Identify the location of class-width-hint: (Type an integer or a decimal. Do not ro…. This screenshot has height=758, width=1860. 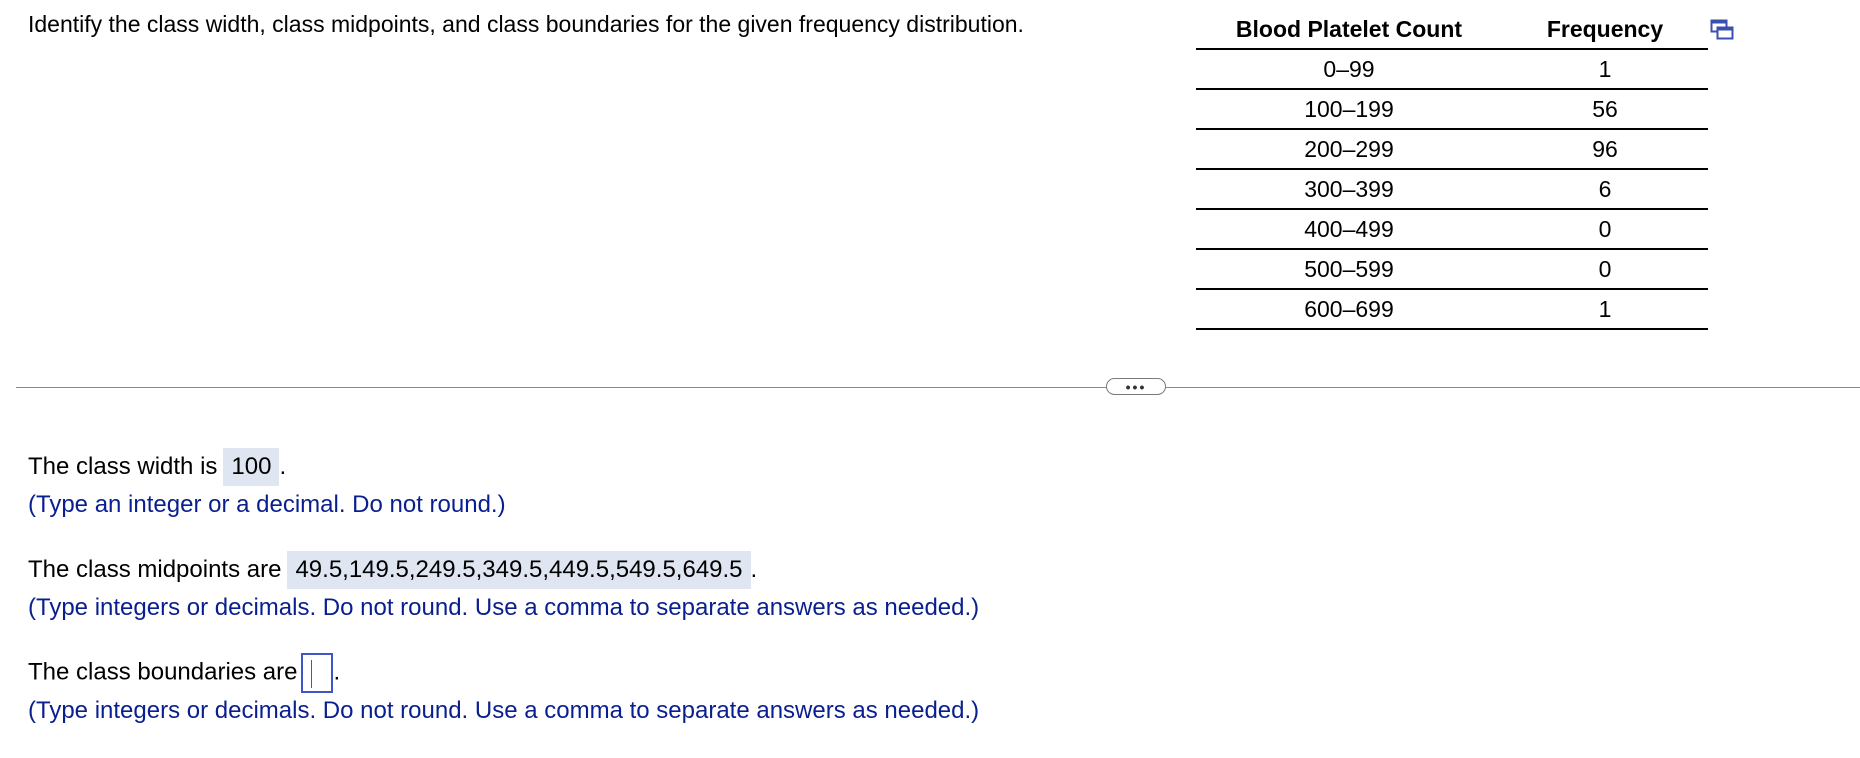
(267, 504).